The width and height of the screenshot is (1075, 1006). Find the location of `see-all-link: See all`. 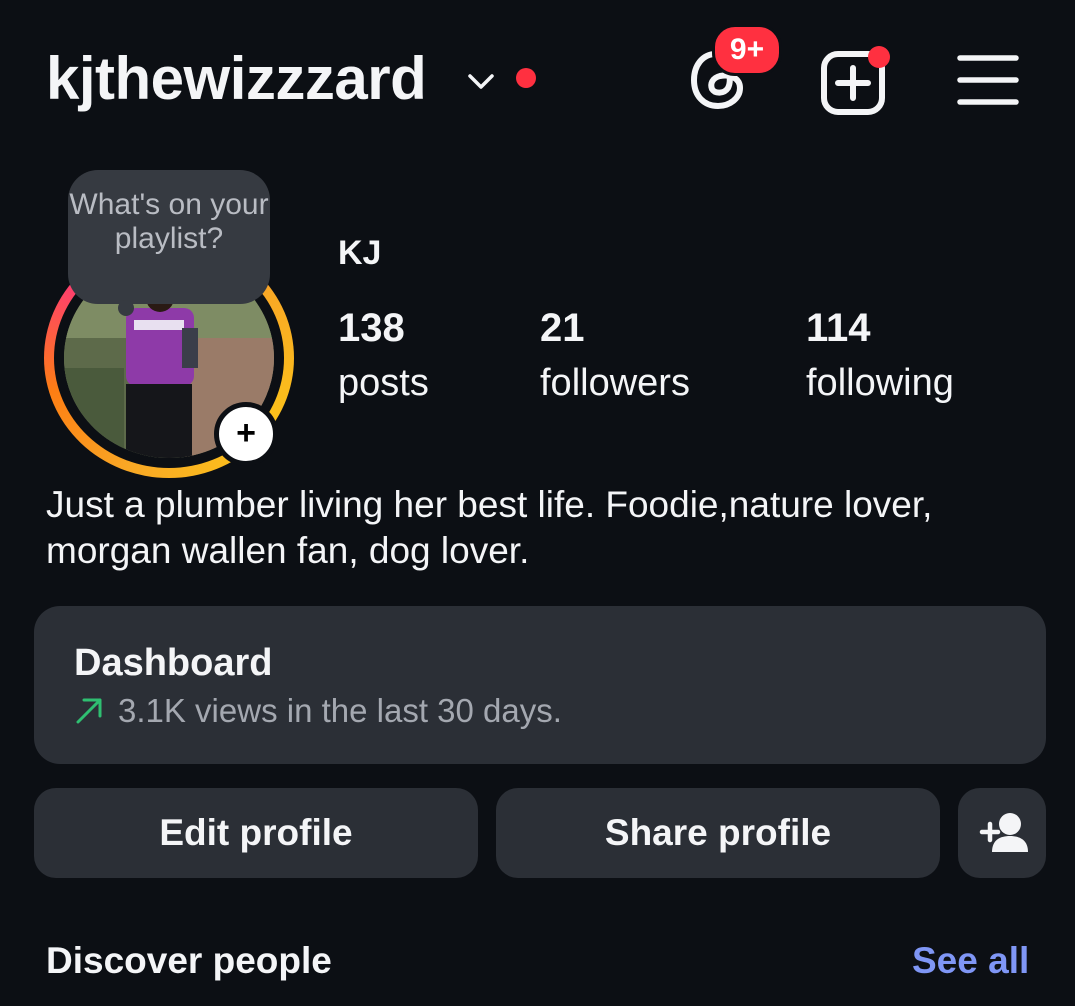

see-all-link: See all is located at coordinates (970, 961).